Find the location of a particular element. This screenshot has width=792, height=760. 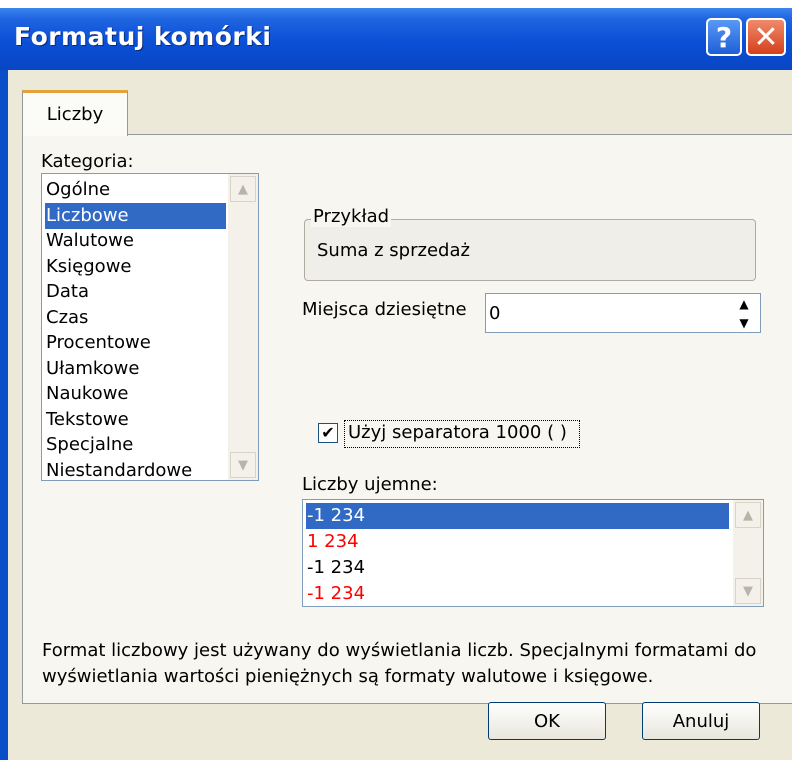

help-button: ? is located at coordinates (724, 37).